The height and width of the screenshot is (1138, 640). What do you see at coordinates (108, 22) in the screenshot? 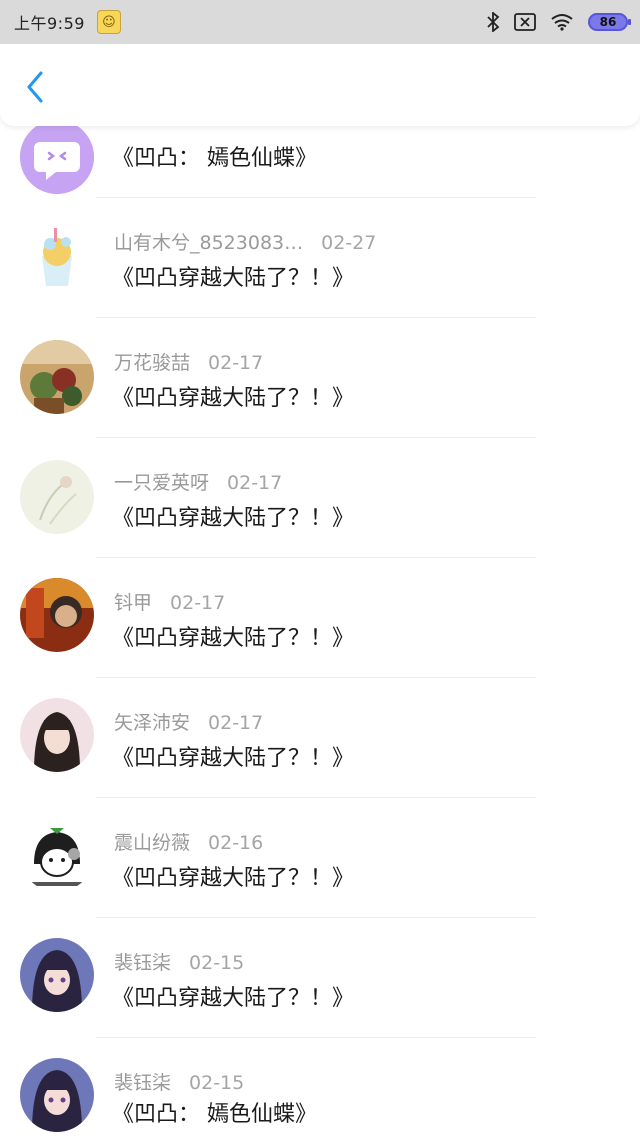
I see `notification-emoji-icon: ☺` at bounding box center [108, 22].